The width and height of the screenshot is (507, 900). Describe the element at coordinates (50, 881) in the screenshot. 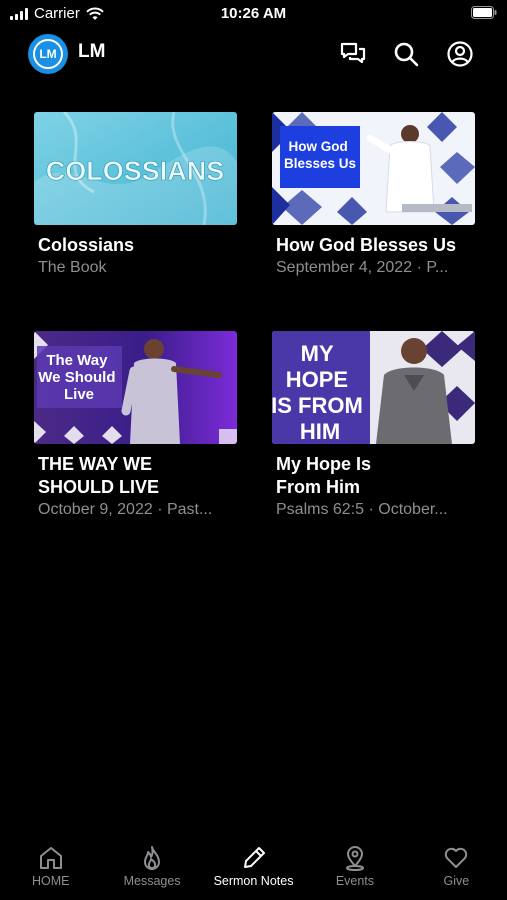

I see `tab-label: HOME` at that location.